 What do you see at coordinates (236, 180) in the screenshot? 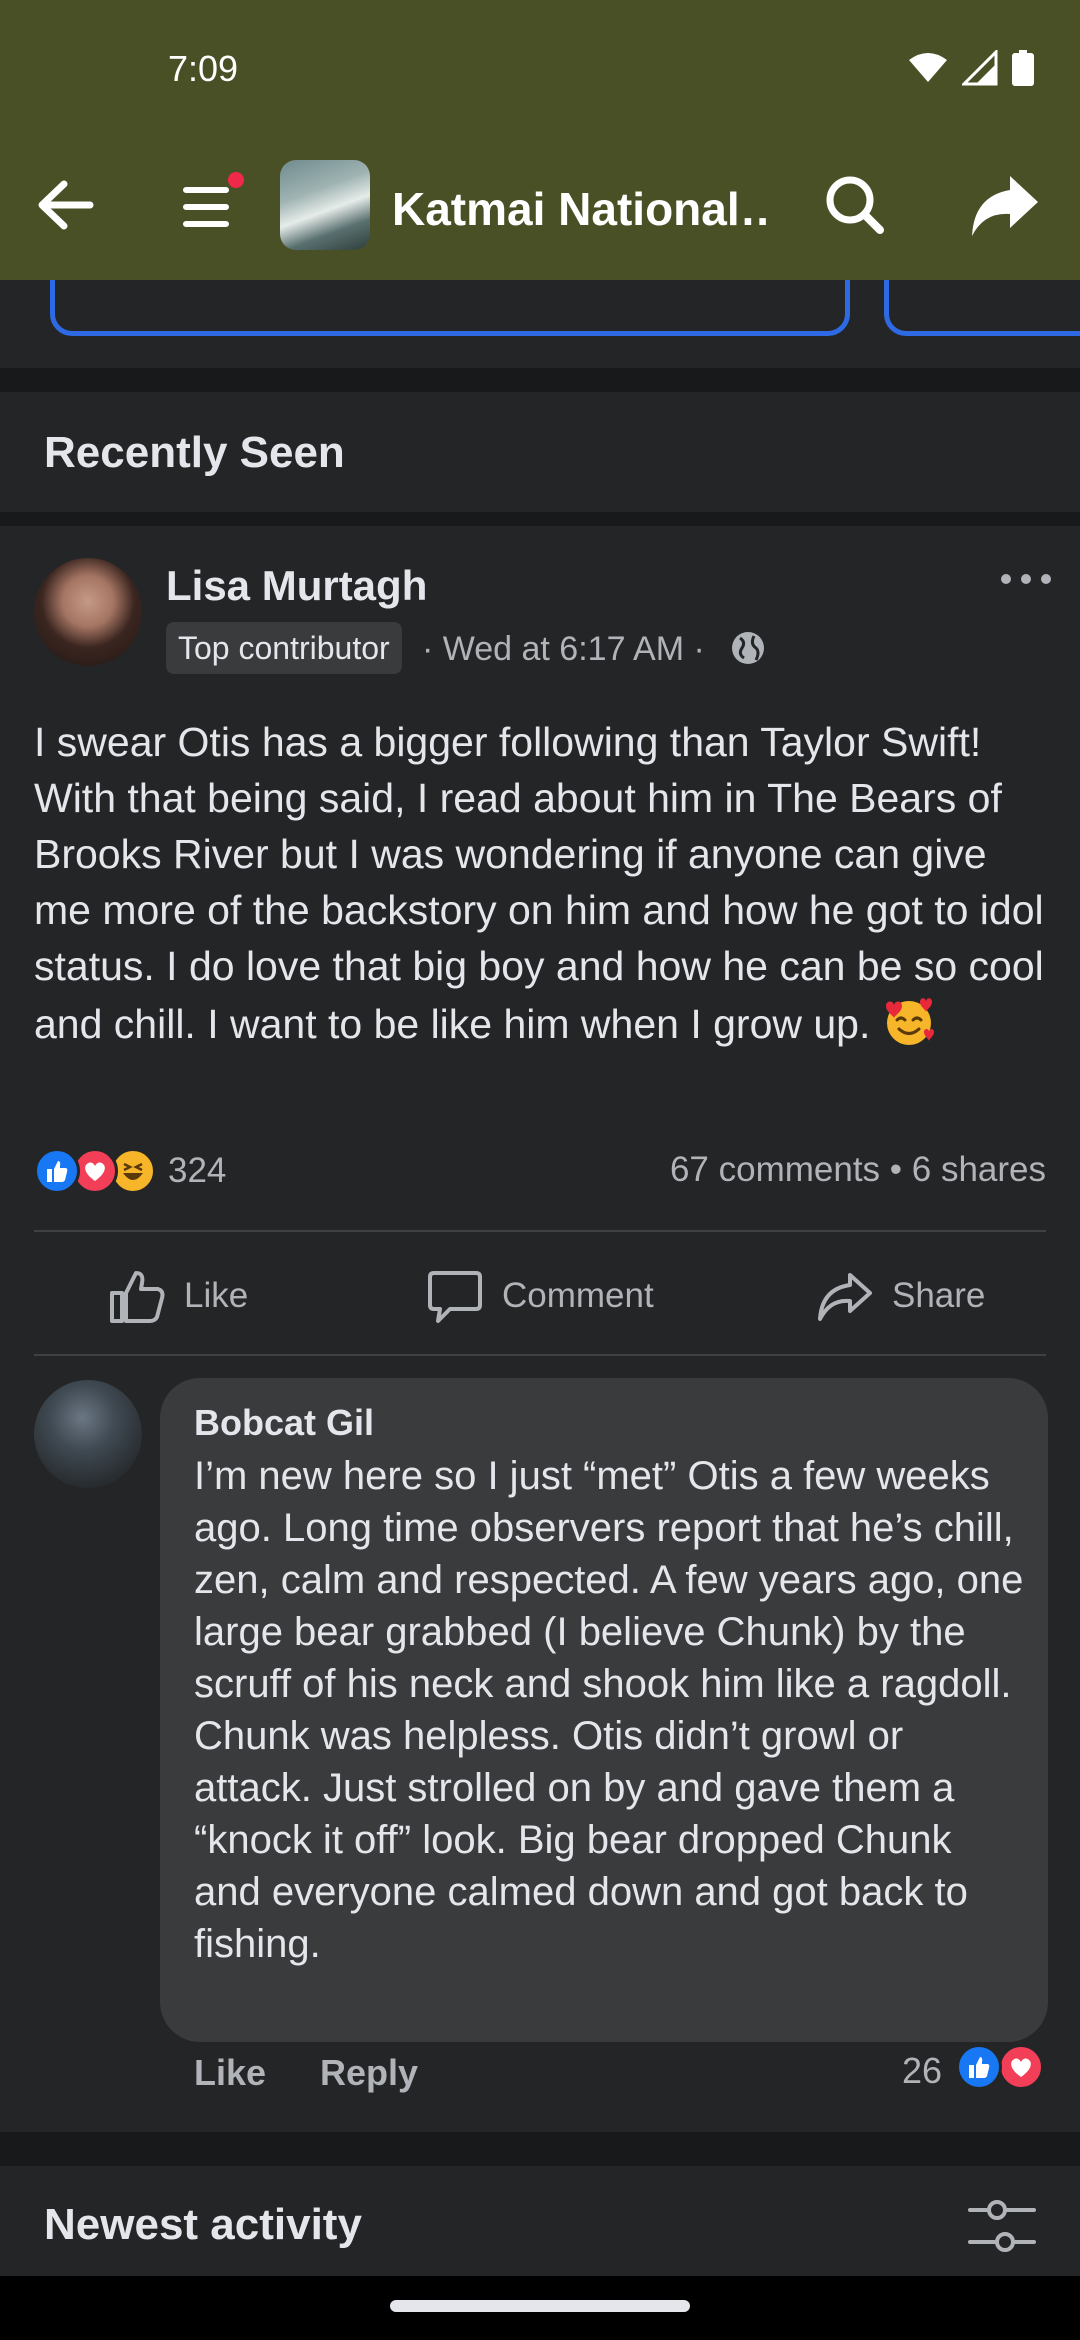
I see `notification-dot` at bounding box center [236, 180].